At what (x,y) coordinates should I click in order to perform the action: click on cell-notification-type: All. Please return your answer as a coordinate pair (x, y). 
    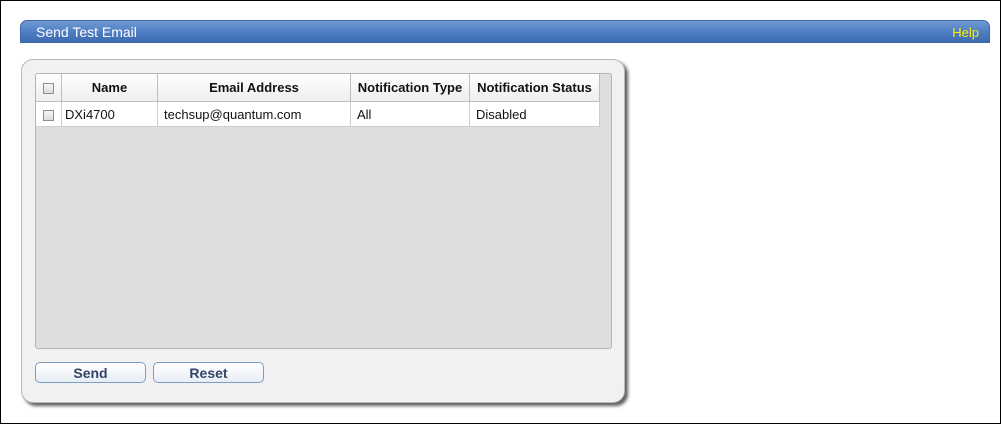
    Looking at the image, I should click on (410, 114).